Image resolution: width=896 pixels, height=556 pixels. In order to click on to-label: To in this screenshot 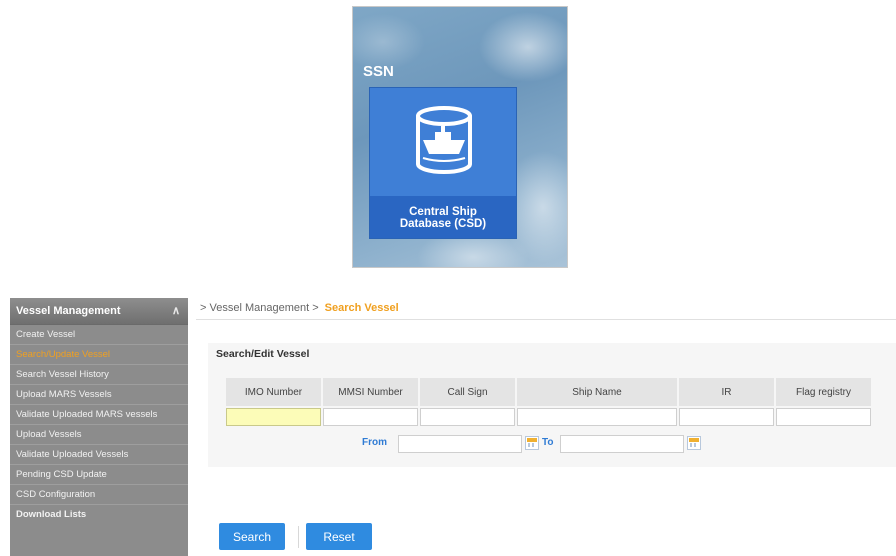, I will do `click(548, 442)`.